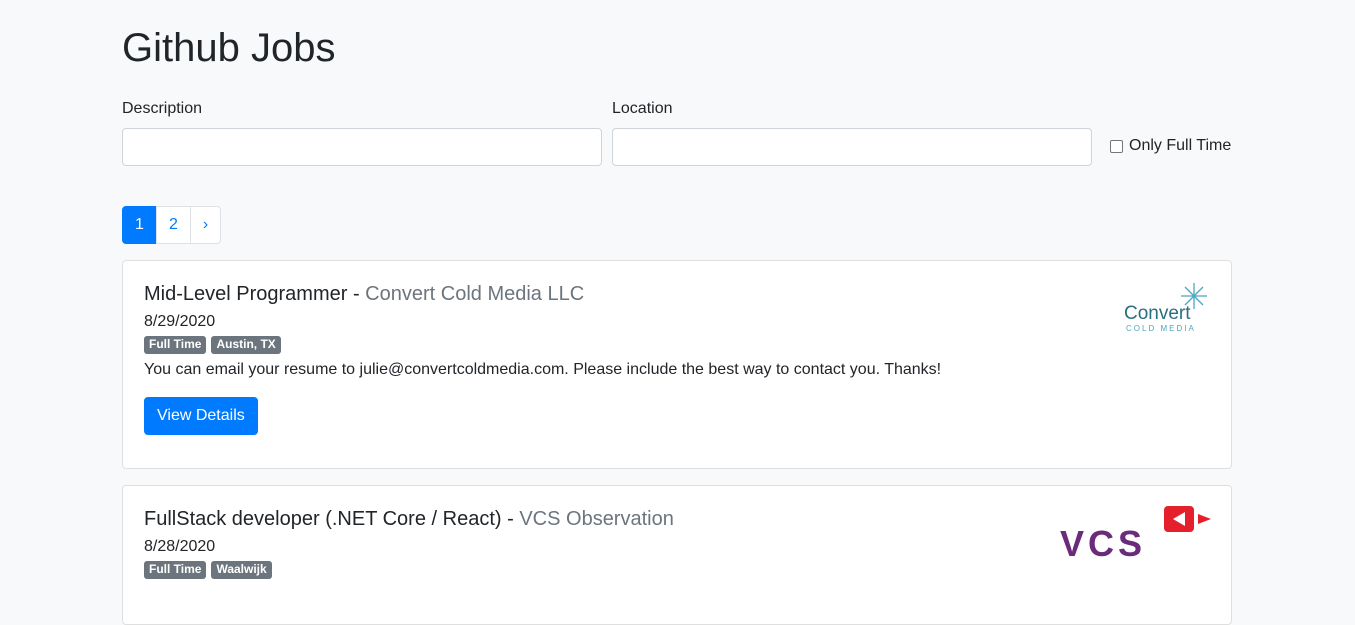  Describe the element at coordinates (475, 294) in the screenshot. I see `job-company: Convert Cold Media LLC` at that location.